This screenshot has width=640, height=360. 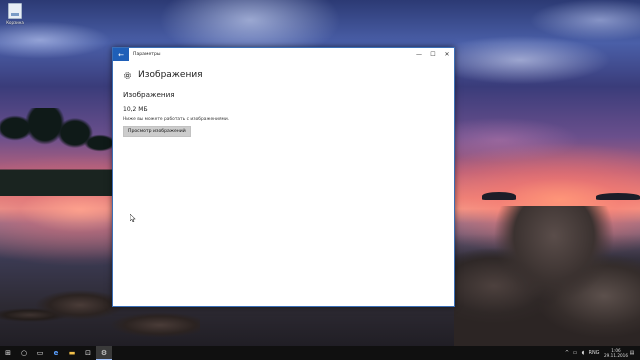 I want to click on window-controls: — ☐ ✕, so click(x=433, y=54).